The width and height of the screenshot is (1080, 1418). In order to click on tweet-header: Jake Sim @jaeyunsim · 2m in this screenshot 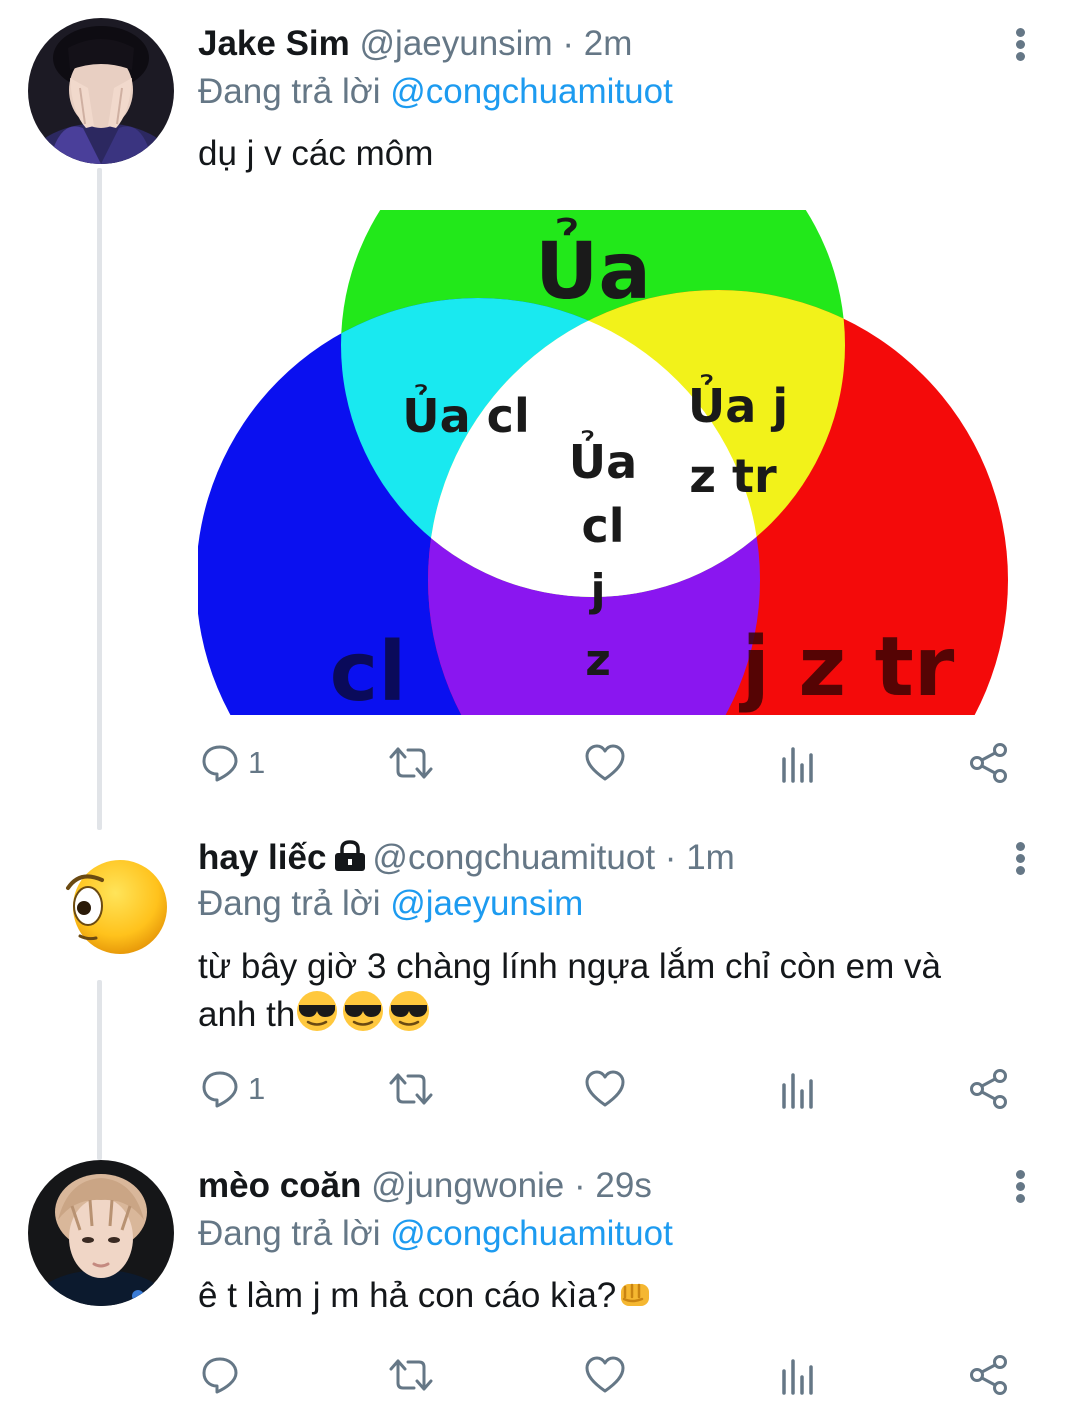, I will do `click(415, 44)`.